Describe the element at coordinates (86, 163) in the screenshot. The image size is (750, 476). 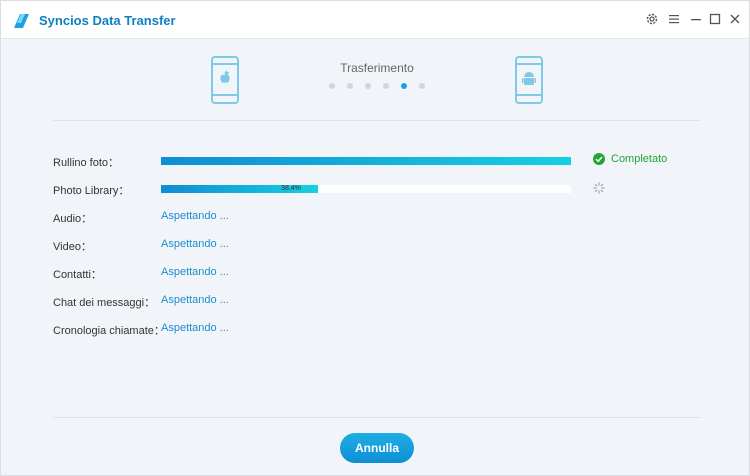
I see `row-label: Rullino foto：` at that location.